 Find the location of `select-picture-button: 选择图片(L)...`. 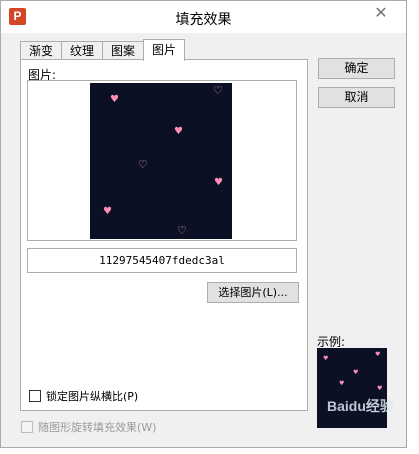

select-picture-button: 选择图片(L)... is located at coordinates (253, 292).